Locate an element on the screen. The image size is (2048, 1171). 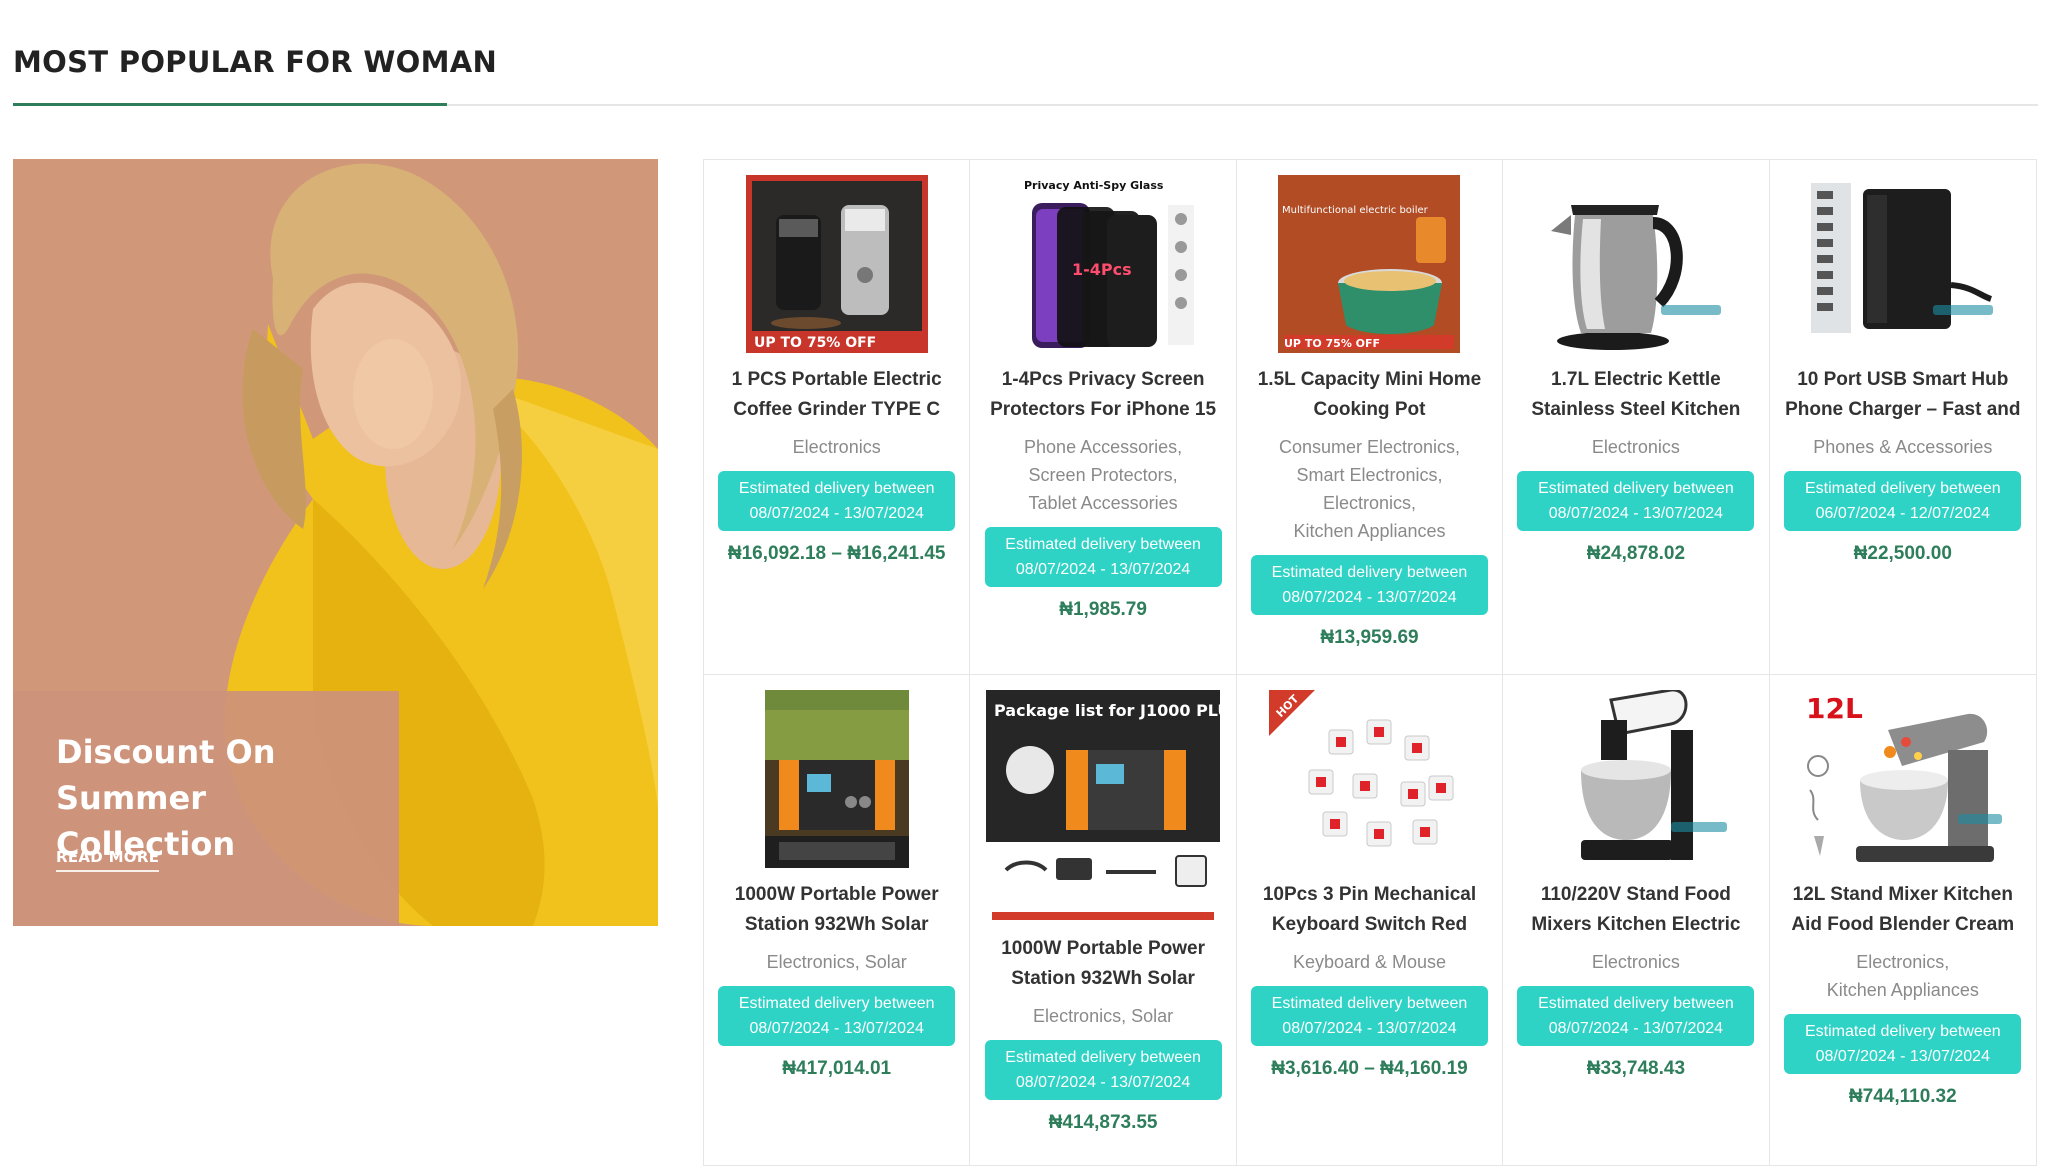
product-name: 1.5L Capacity Mini Home Cooking Pot is located at coordinates (1369, 395).